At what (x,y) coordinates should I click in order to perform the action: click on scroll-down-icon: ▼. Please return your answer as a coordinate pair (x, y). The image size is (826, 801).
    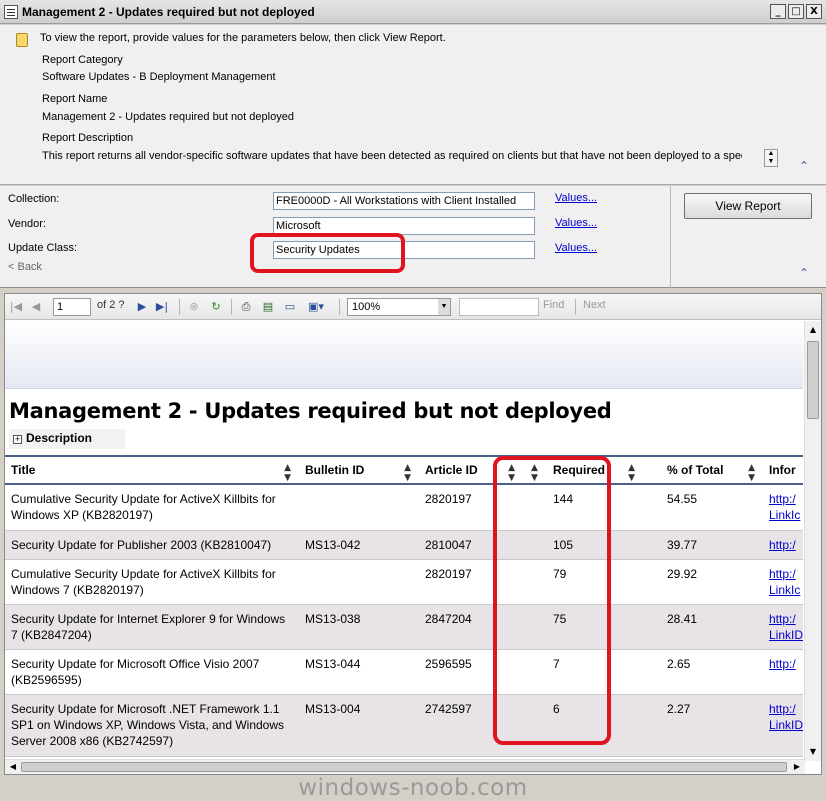
    Looking at the image, I should click on (813, 752).